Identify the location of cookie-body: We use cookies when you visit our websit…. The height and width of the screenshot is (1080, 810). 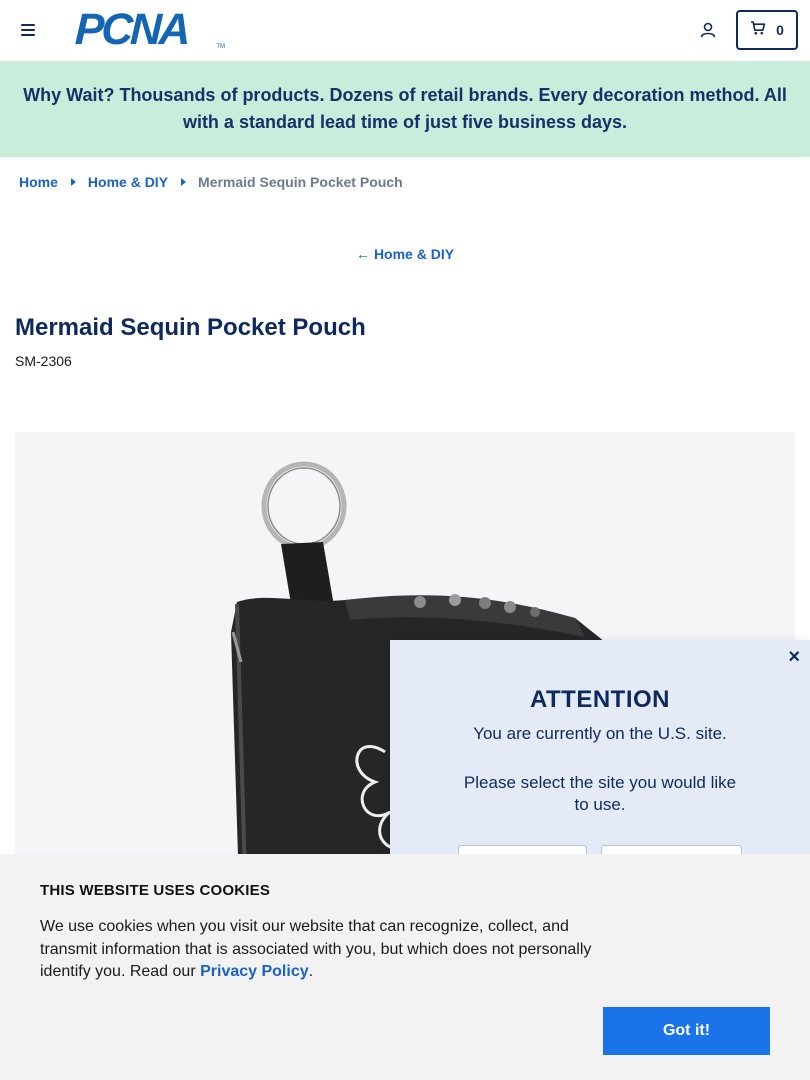
(316, 949).